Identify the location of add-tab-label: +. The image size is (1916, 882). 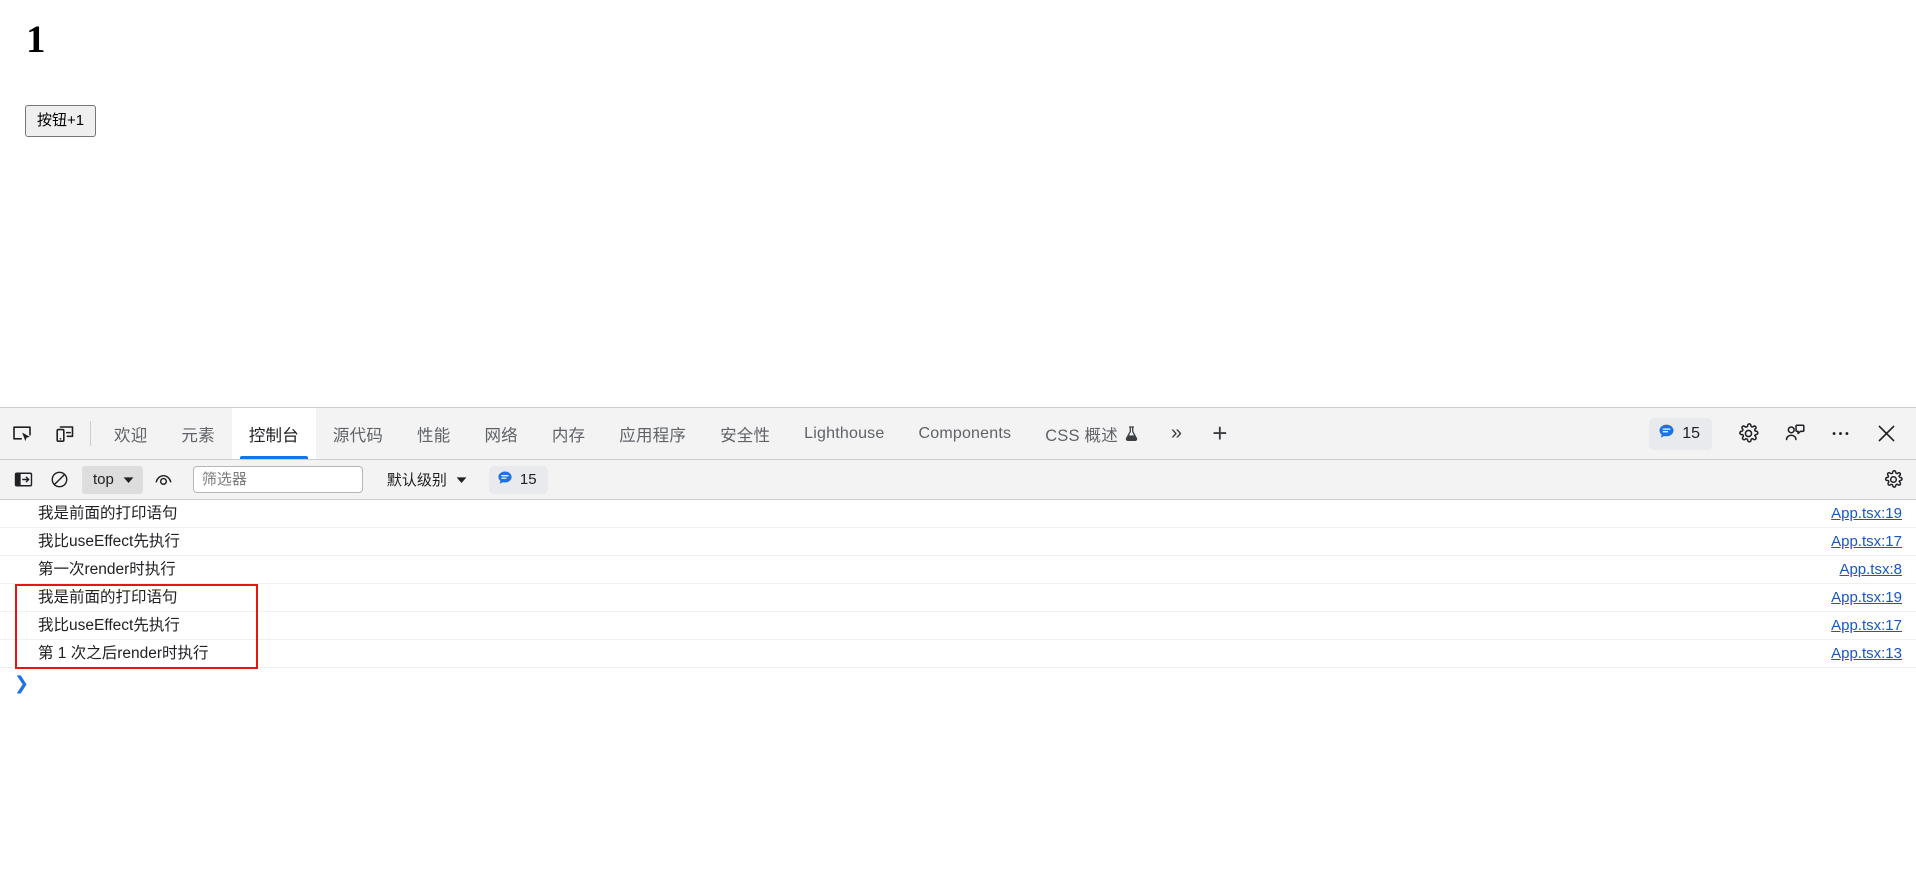
(1220, 433).